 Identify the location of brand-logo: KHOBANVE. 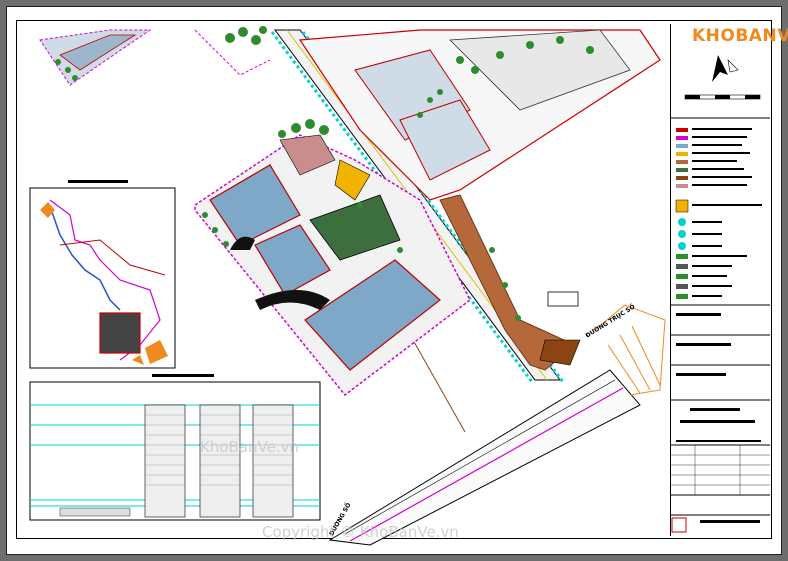
(740, 36).